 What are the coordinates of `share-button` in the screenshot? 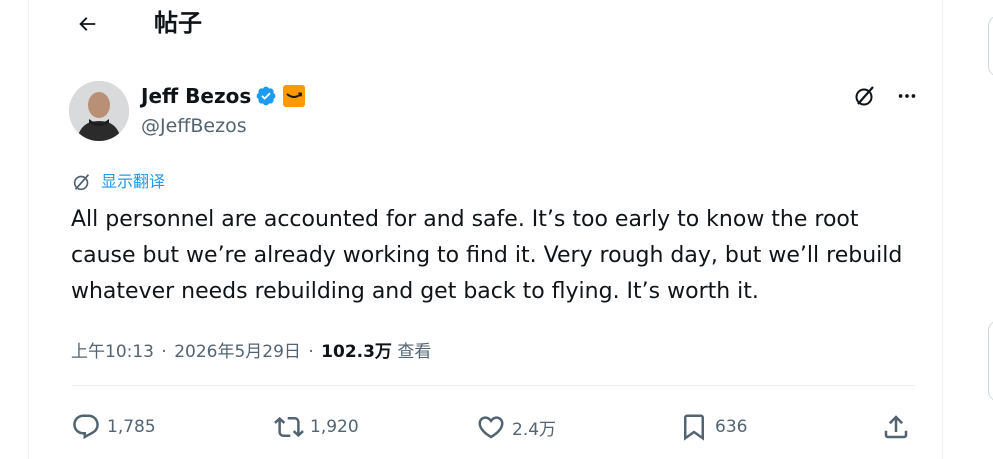 It's located at (896, 427).